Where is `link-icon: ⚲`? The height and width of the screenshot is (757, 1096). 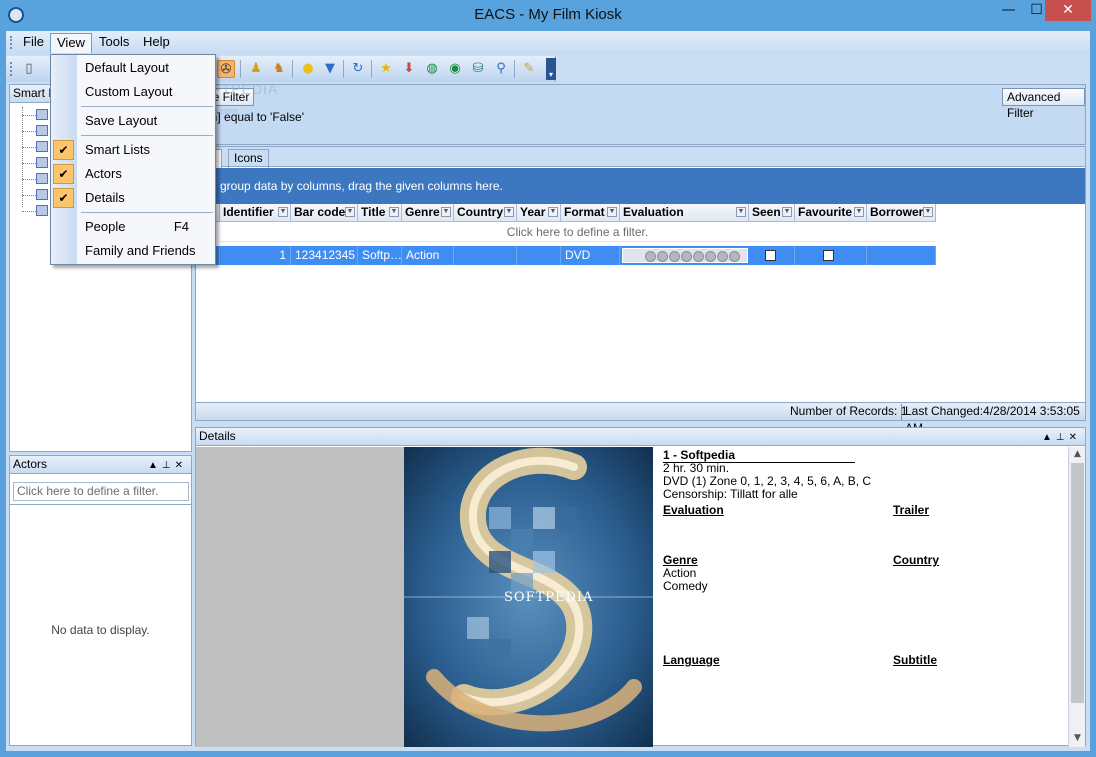
link-icon: ⚲ is located at coordinates (501, 69).